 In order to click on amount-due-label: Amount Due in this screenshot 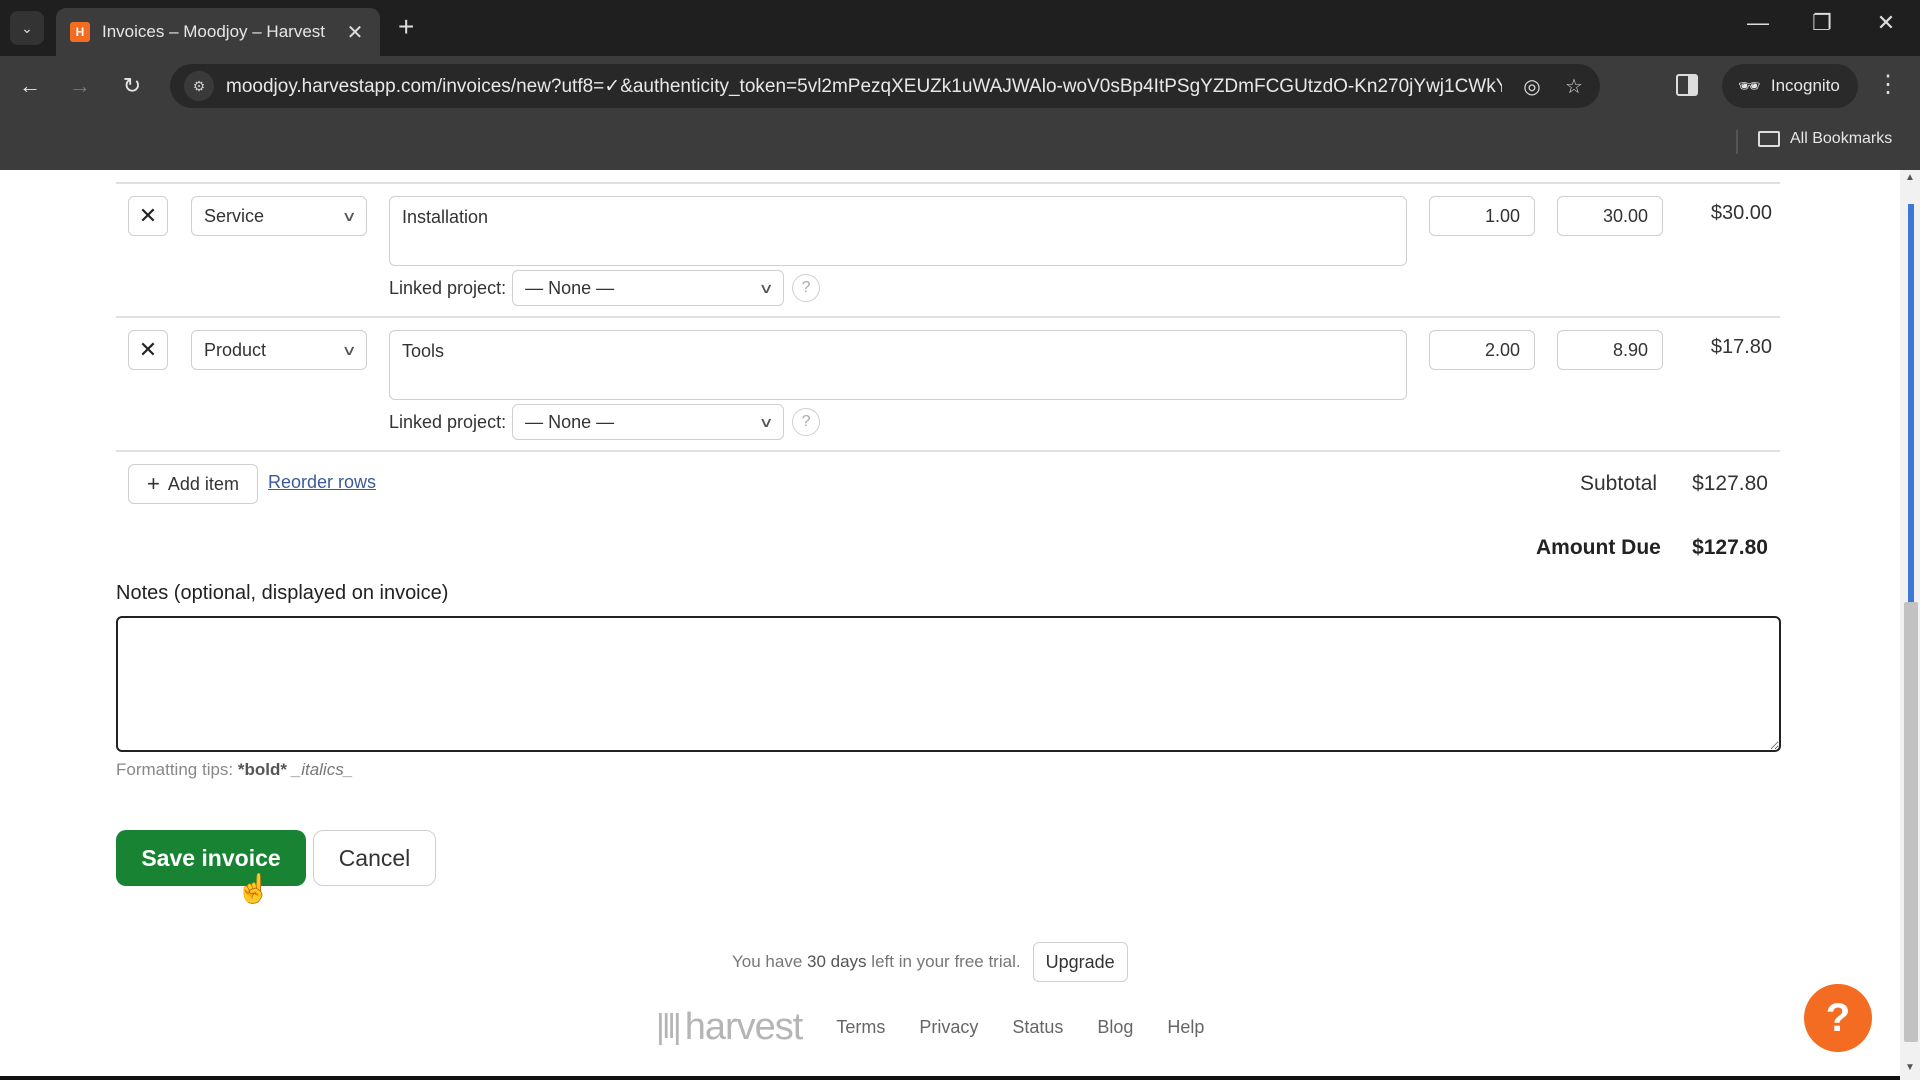, I will do `click(1598, 547)`.